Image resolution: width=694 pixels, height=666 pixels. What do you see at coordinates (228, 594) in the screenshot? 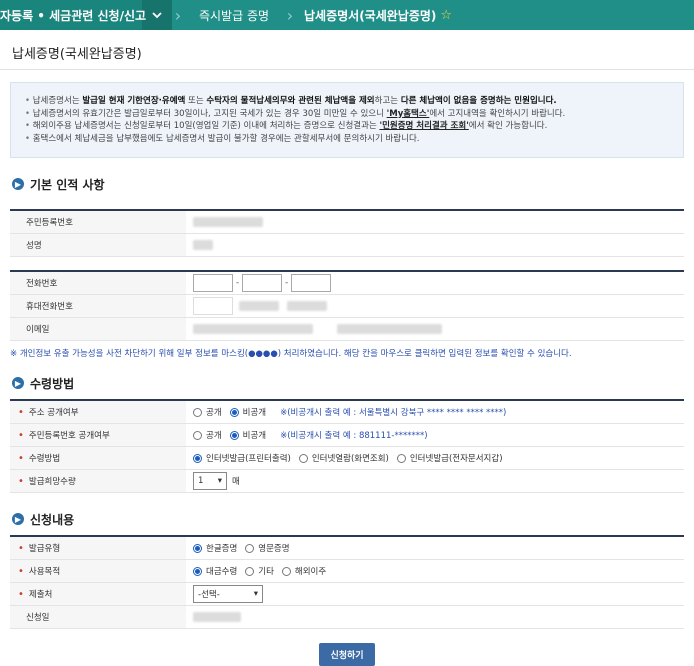
I see `submit-to-select: -선택- ▾` at bounding box center [228, 594].